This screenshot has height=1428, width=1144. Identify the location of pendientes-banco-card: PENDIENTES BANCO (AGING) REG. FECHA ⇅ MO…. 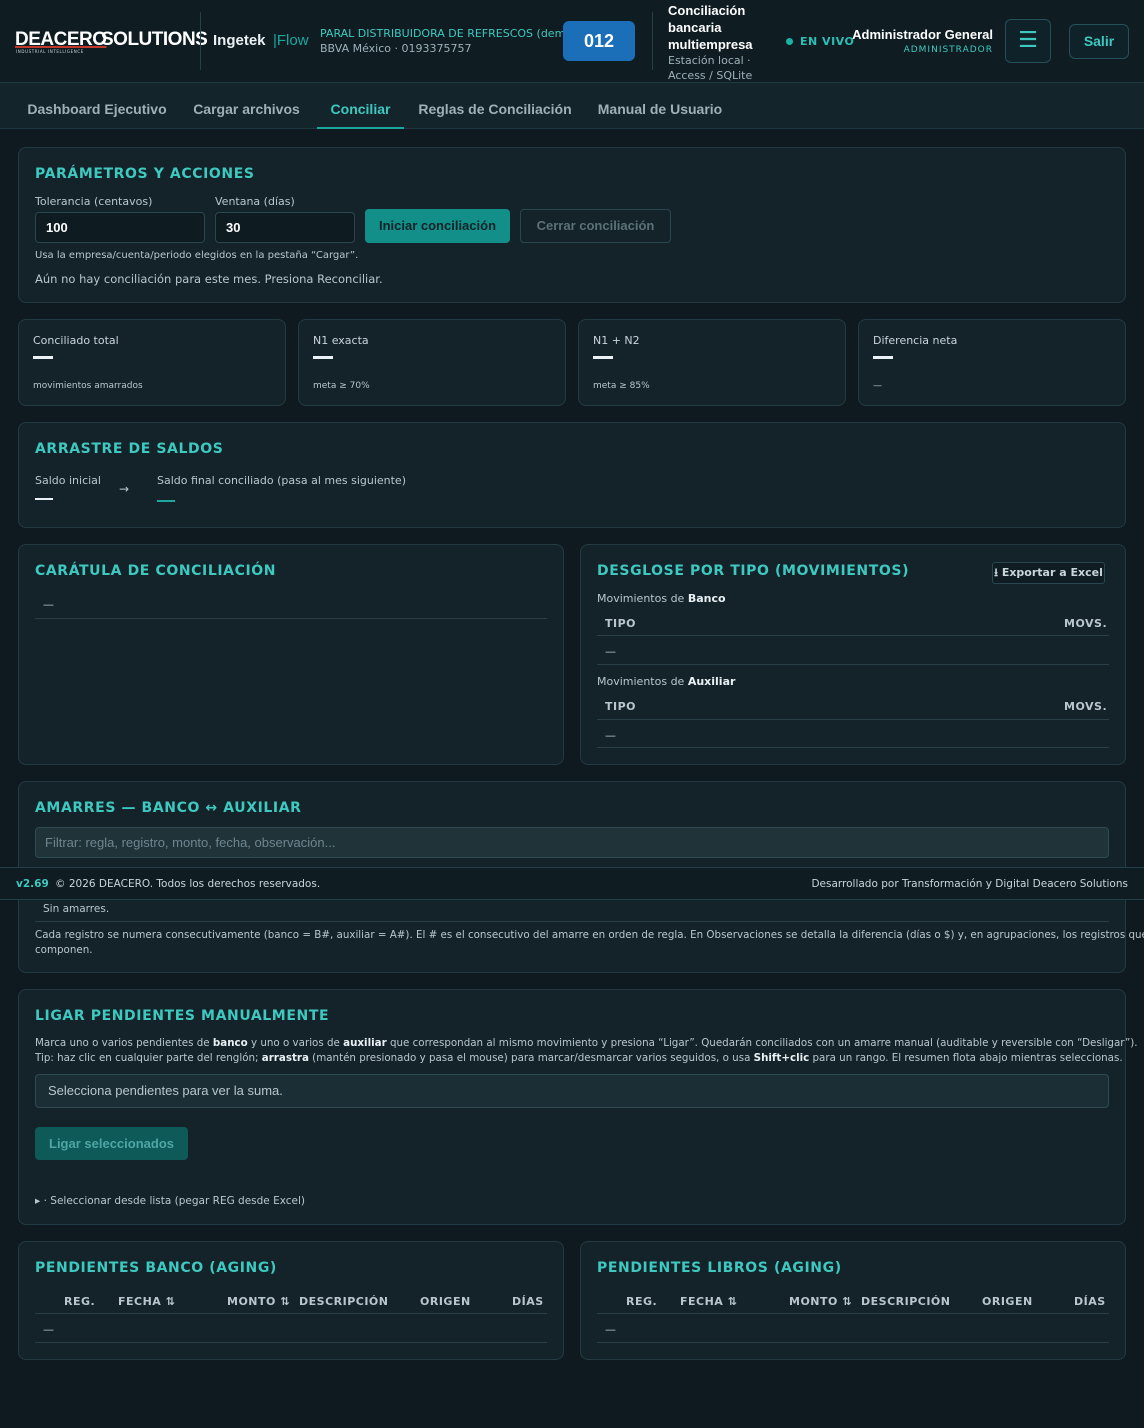
(291, 1300).